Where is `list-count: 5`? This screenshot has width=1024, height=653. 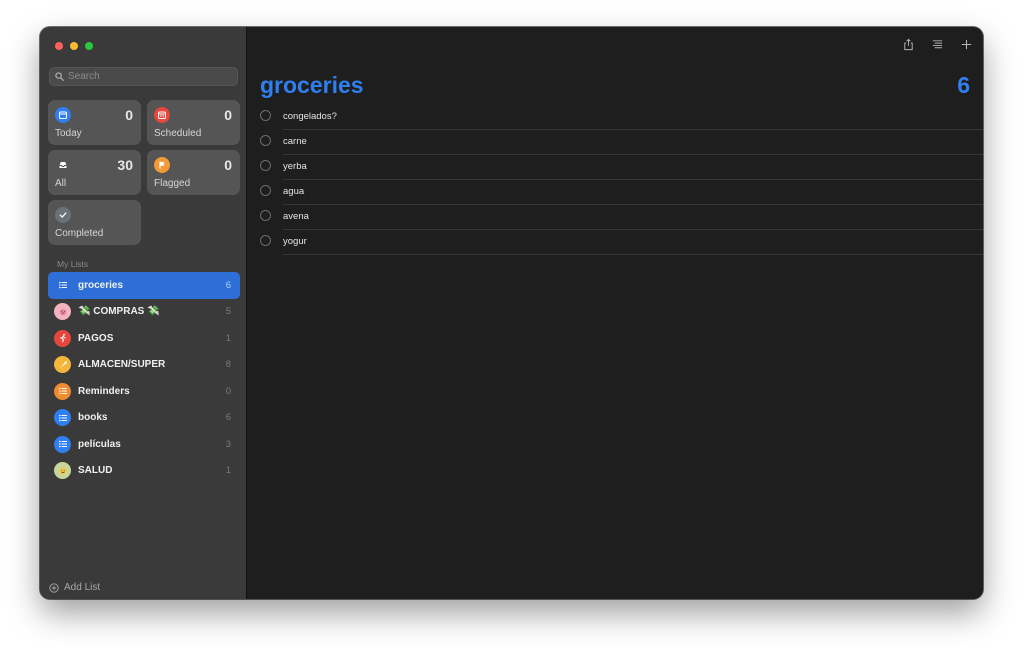 list-count: 5 is located at coordinates (228, 312).